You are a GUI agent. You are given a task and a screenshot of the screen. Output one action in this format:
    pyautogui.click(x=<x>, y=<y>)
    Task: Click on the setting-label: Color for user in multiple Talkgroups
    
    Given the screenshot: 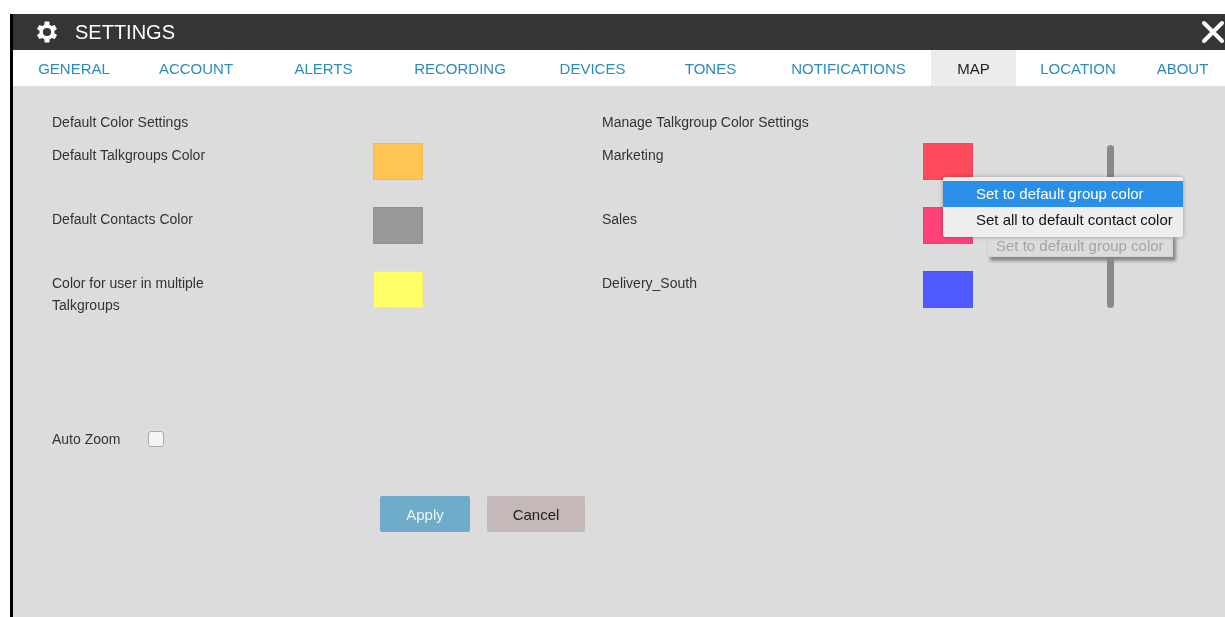 What is the action you would take?
    pyautogui.click(x=128, y=294)
    